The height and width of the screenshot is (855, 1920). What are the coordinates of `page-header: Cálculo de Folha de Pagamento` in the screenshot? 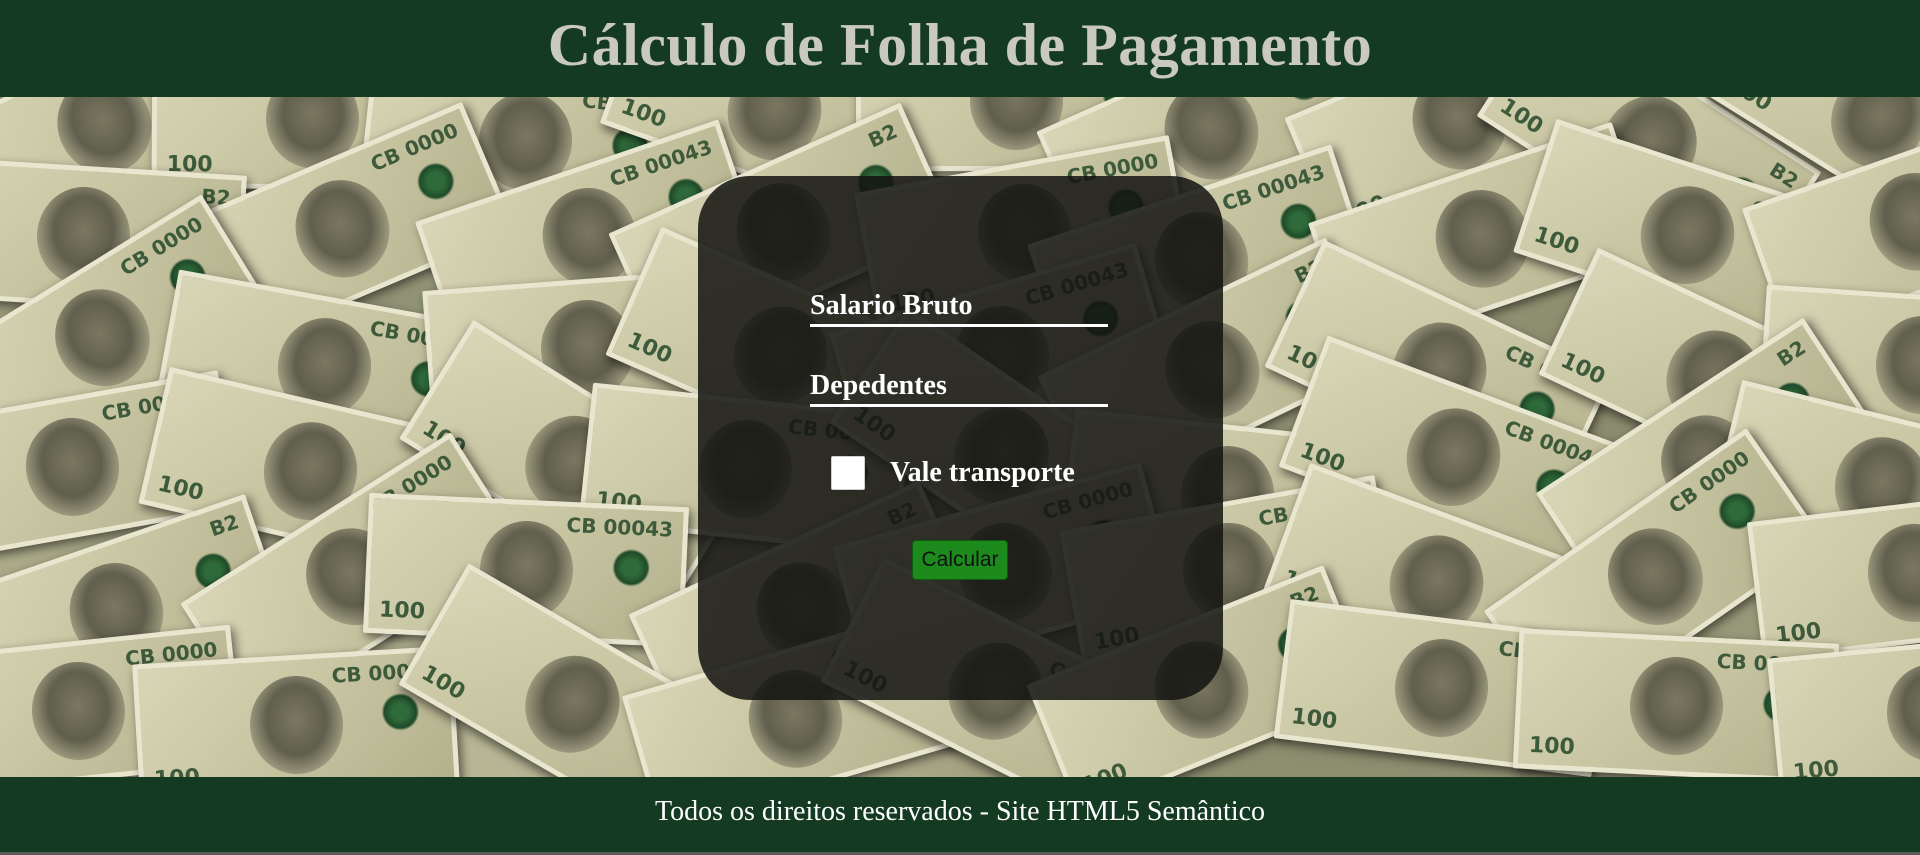 It's located at (960, 48).